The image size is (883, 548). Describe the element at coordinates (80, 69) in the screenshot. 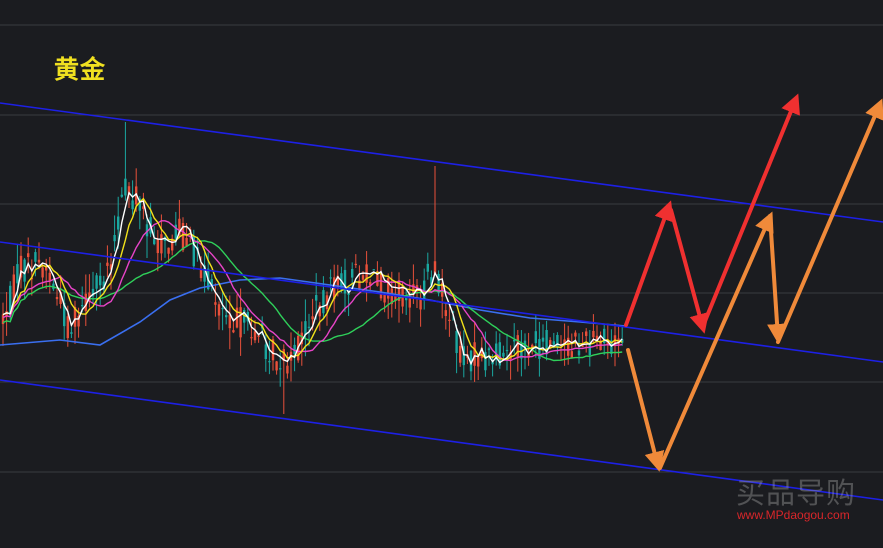

I see `chart-title: 黄金` at that location.